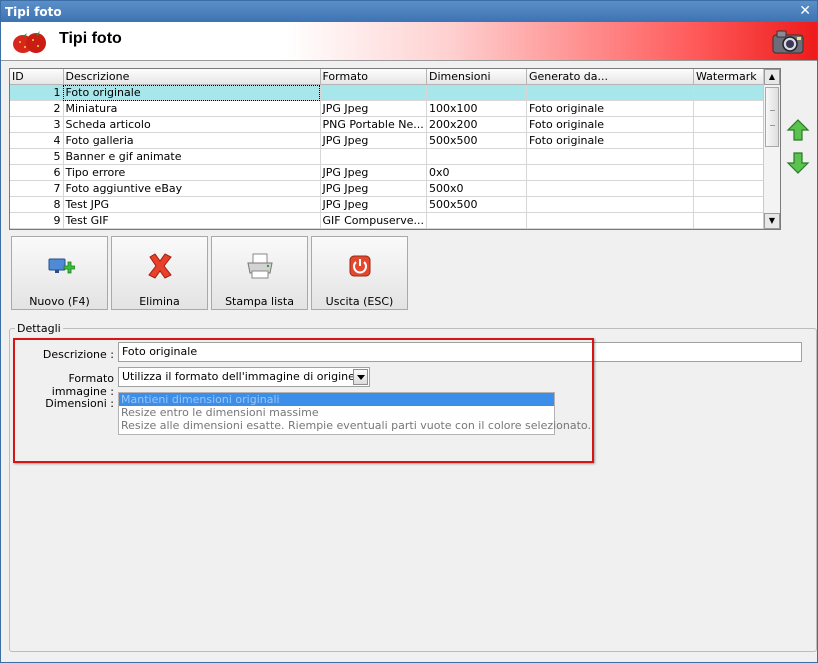  I want to click on descrizione-input: Foto originale, so click(460, 352).